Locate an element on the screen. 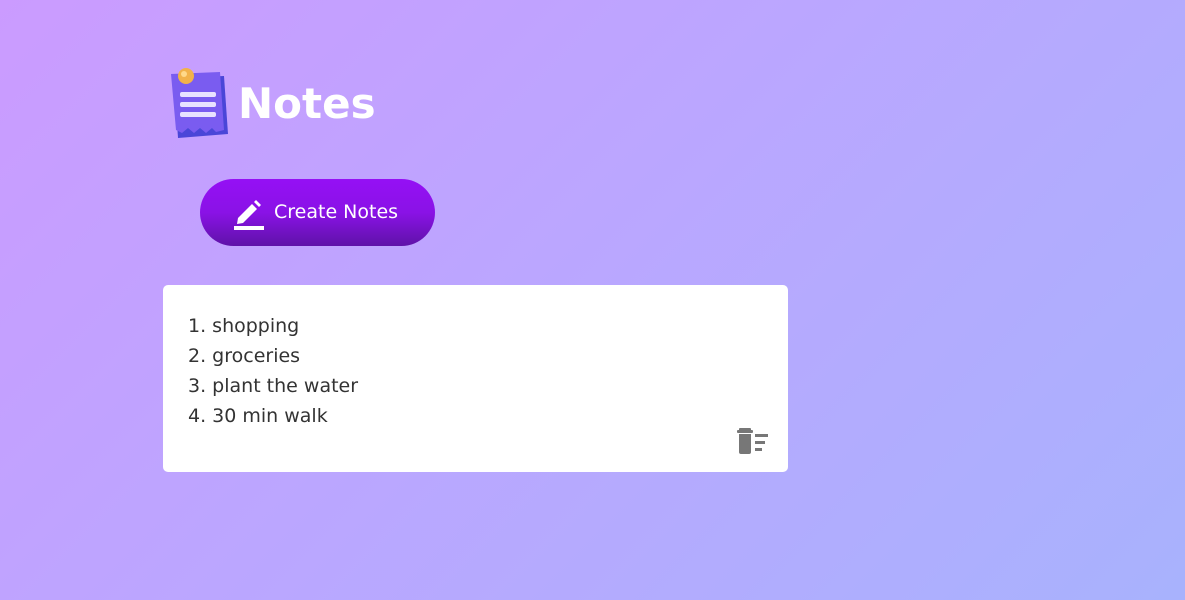  note-line: 3. plant the water is located at coordinates (273, 386).